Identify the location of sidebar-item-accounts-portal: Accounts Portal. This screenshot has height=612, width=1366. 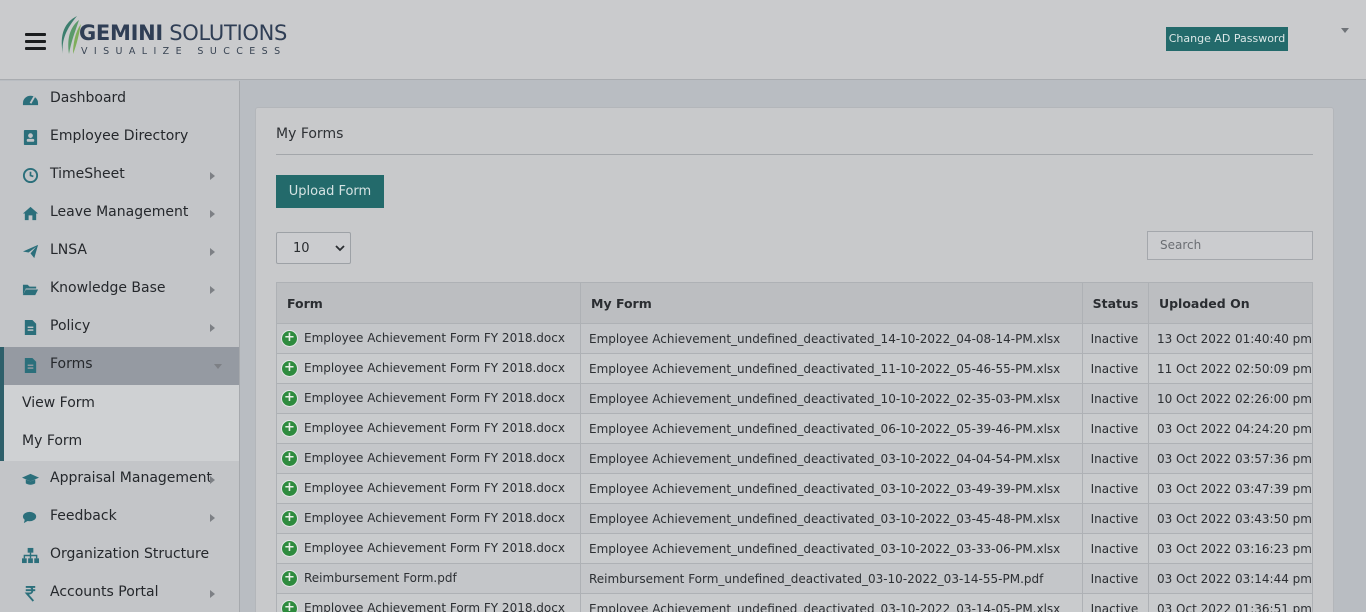
(119, 593).